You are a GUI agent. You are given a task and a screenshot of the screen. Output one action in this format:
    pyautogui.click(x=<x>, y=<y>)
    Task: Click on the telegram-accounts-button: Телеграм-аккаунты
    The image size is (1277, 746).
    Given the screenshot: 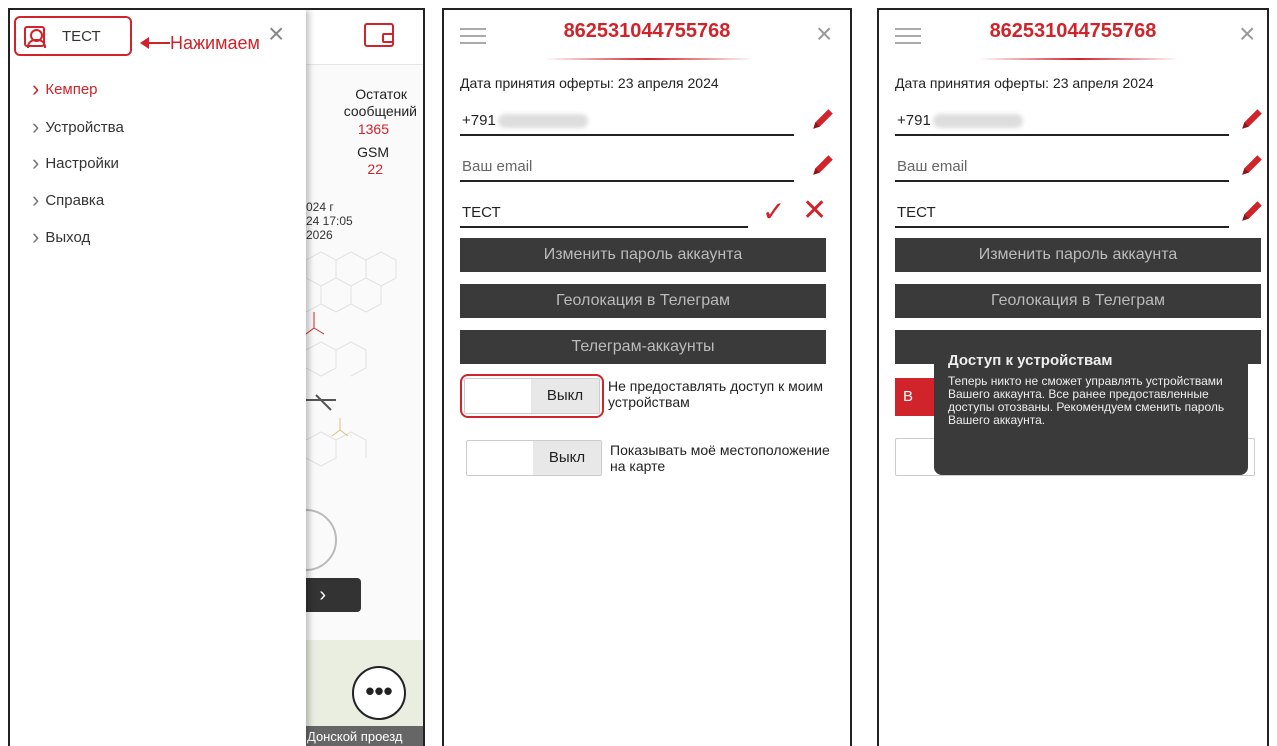 What is the action you would take?
    pyautogui.click(x=643, y=347)
    